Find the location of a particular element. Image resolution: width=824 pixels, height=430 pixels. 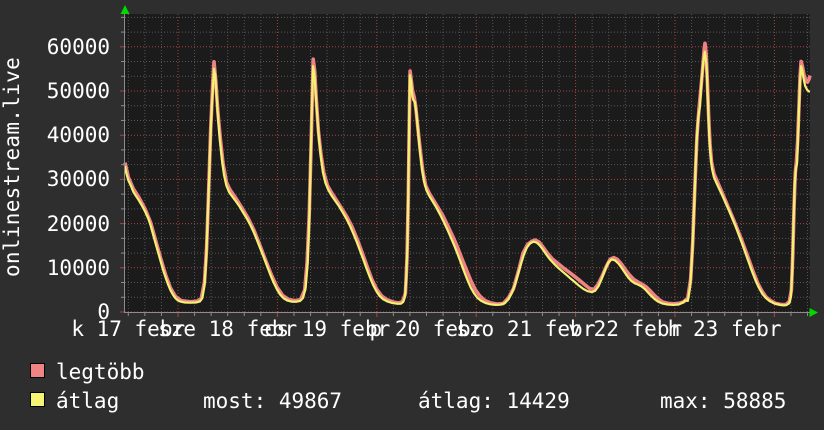

y-axis-label: 60000 is located at coordinates (78, 46).